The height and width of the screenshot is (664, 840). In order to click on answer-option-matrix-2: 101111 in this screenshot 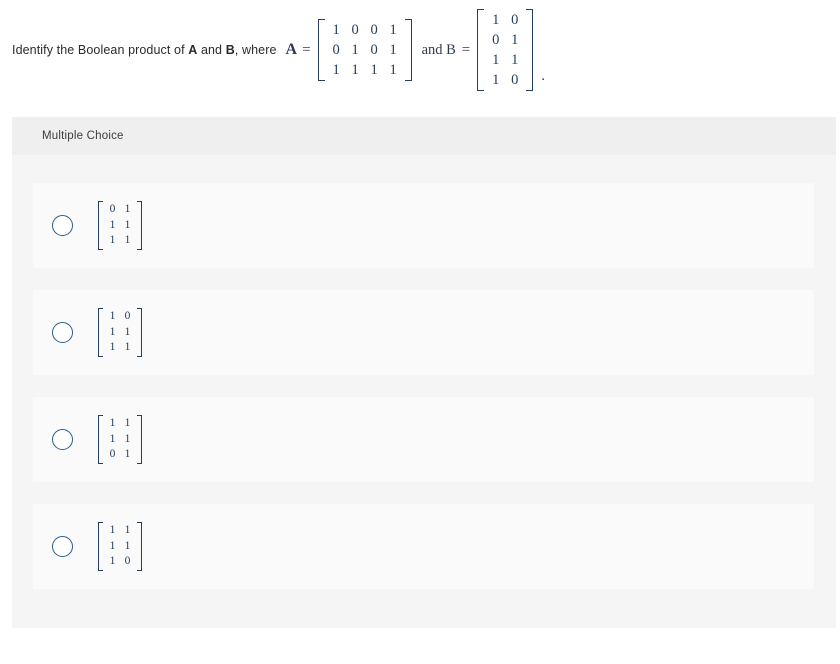, I will do `click(120, 332)`.